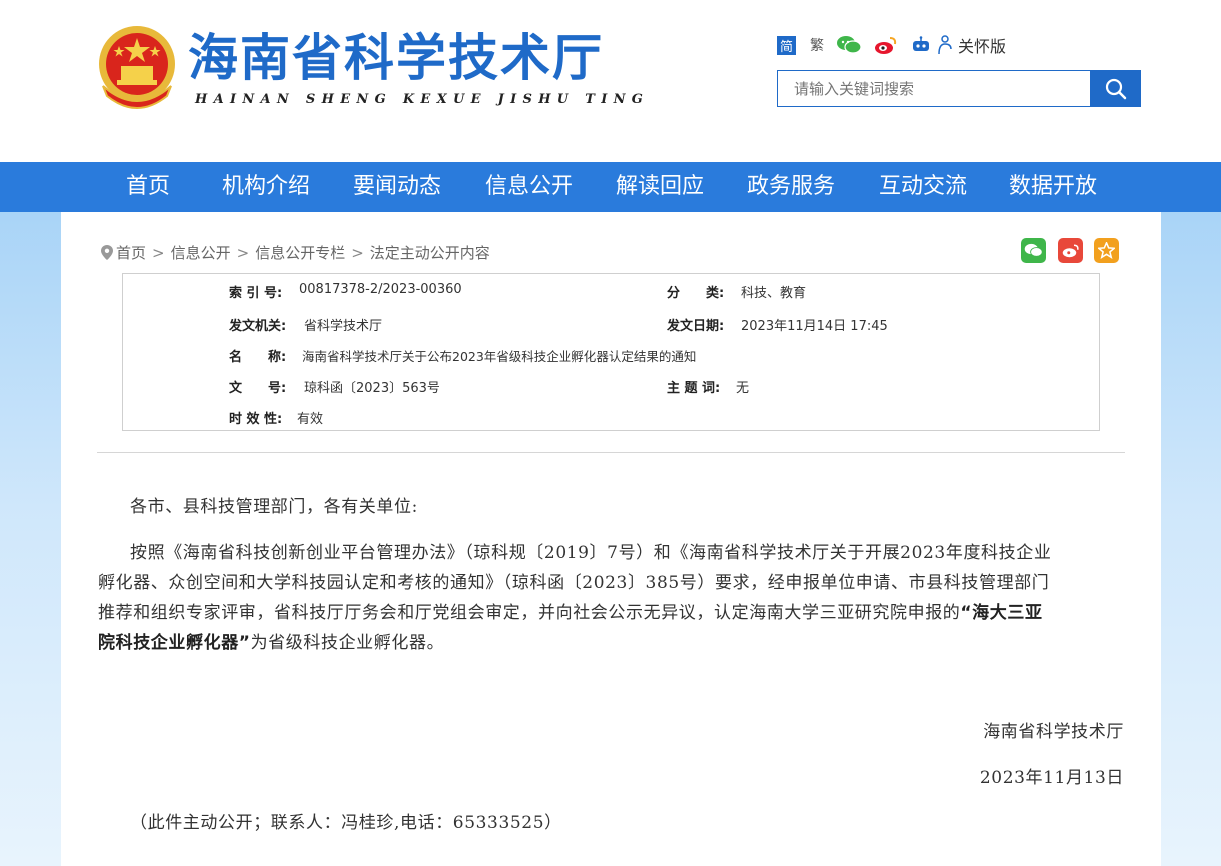  Describe the element at coordinates (1106, 250) in the screenshot. I see `favorite-star-icon` at that location.